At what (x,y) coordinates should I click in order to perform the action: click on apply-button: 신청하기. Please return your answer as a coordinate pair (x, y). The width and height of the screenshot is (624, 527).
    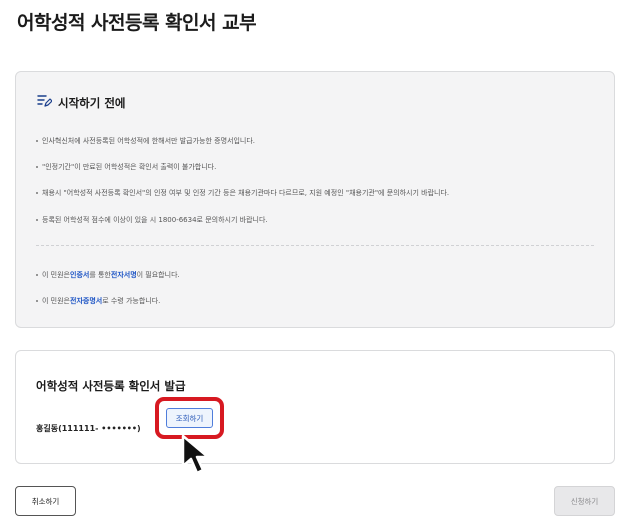
    Looking at the image, I should click on (584, 501).